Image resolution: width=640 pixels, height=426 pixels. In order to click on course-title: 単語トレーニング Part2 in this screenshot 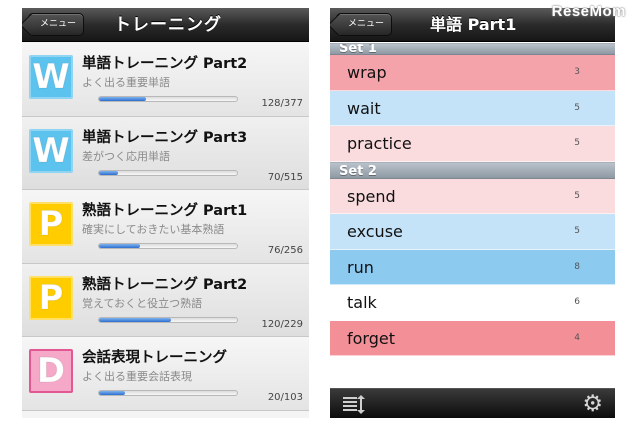, I will do `click(165, 64)`.